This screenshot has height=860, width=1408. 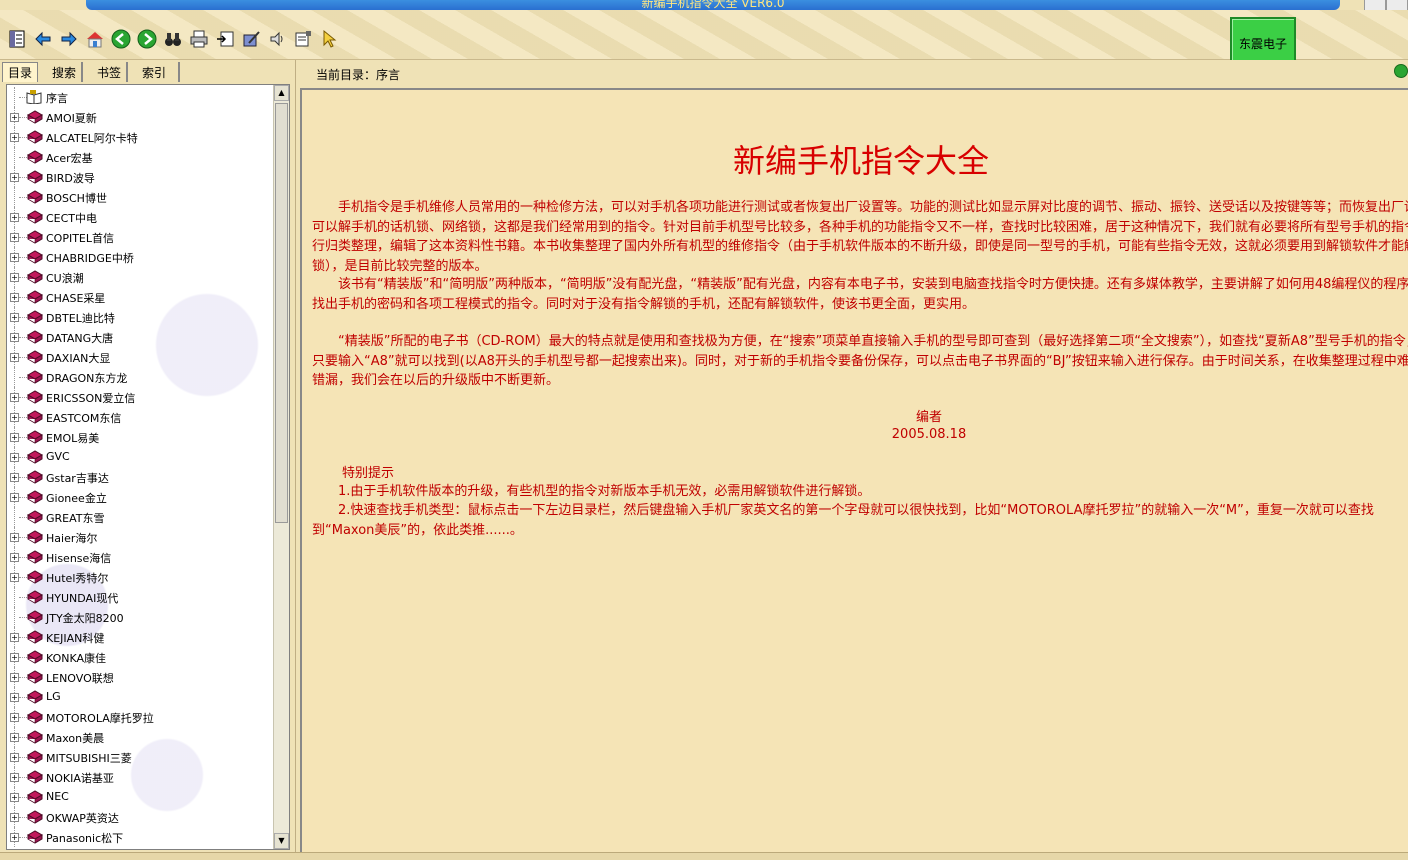 What do you see at coordinates (141, 317) in the screenshot?
I see `tree-item: + DBTEL迪比特` at bounding box center [141, 317].